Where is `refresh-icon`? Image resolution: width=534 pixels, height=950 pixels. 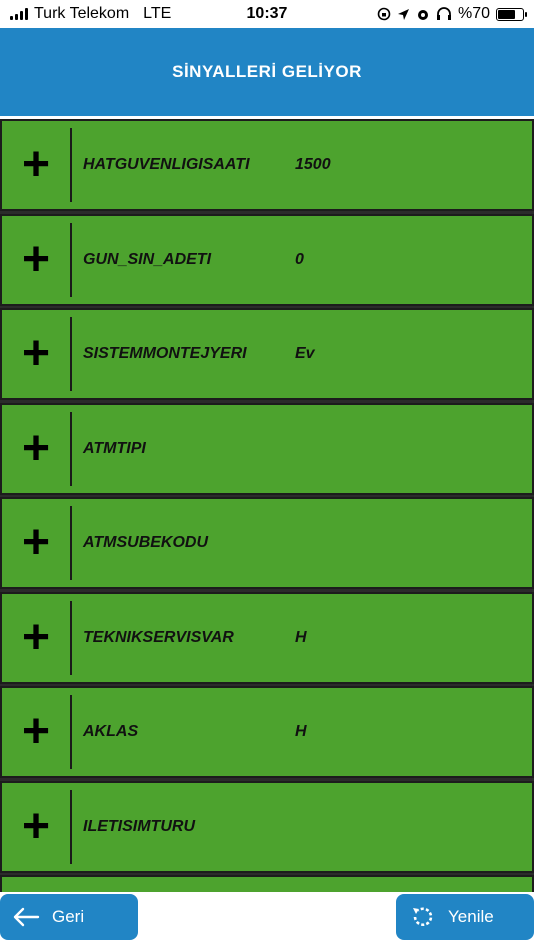
refresh-icon is located at coordinates (423, 916).